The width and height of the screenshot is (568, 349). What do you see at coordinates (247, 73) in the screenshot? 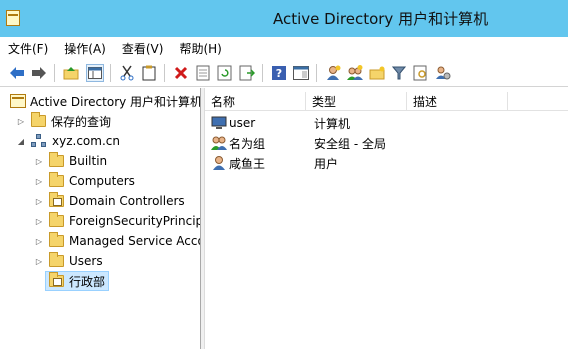
I see `export-list-icon` at bounding box center [247, 73].